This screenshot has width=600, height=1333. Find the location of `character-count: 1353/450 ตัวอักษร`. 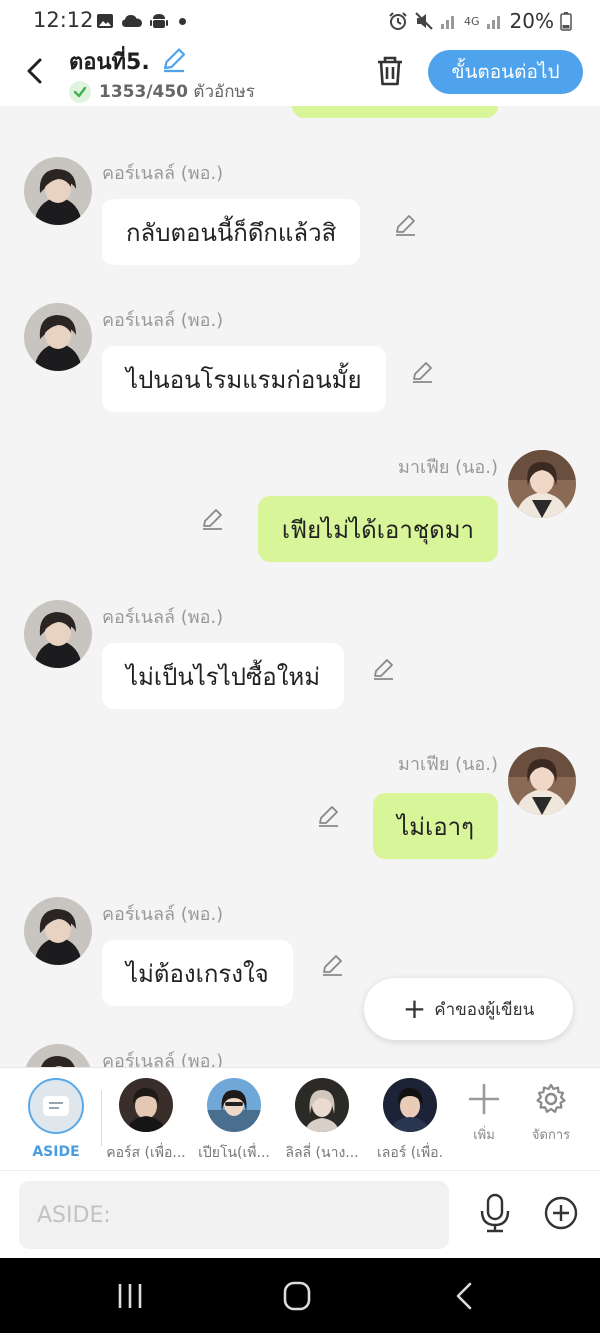

character-count: 1353/450 ตัวอักษร is located at coordinates (162, 91).